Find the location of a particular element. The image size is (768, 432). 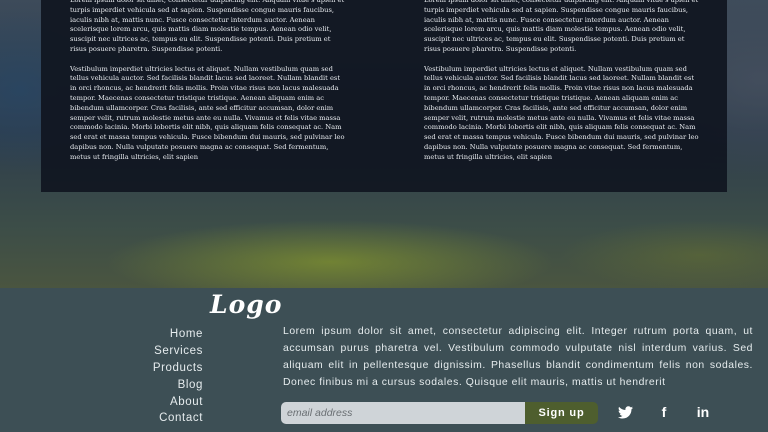

nav-link-about: About is located at coordinates (161, 402).